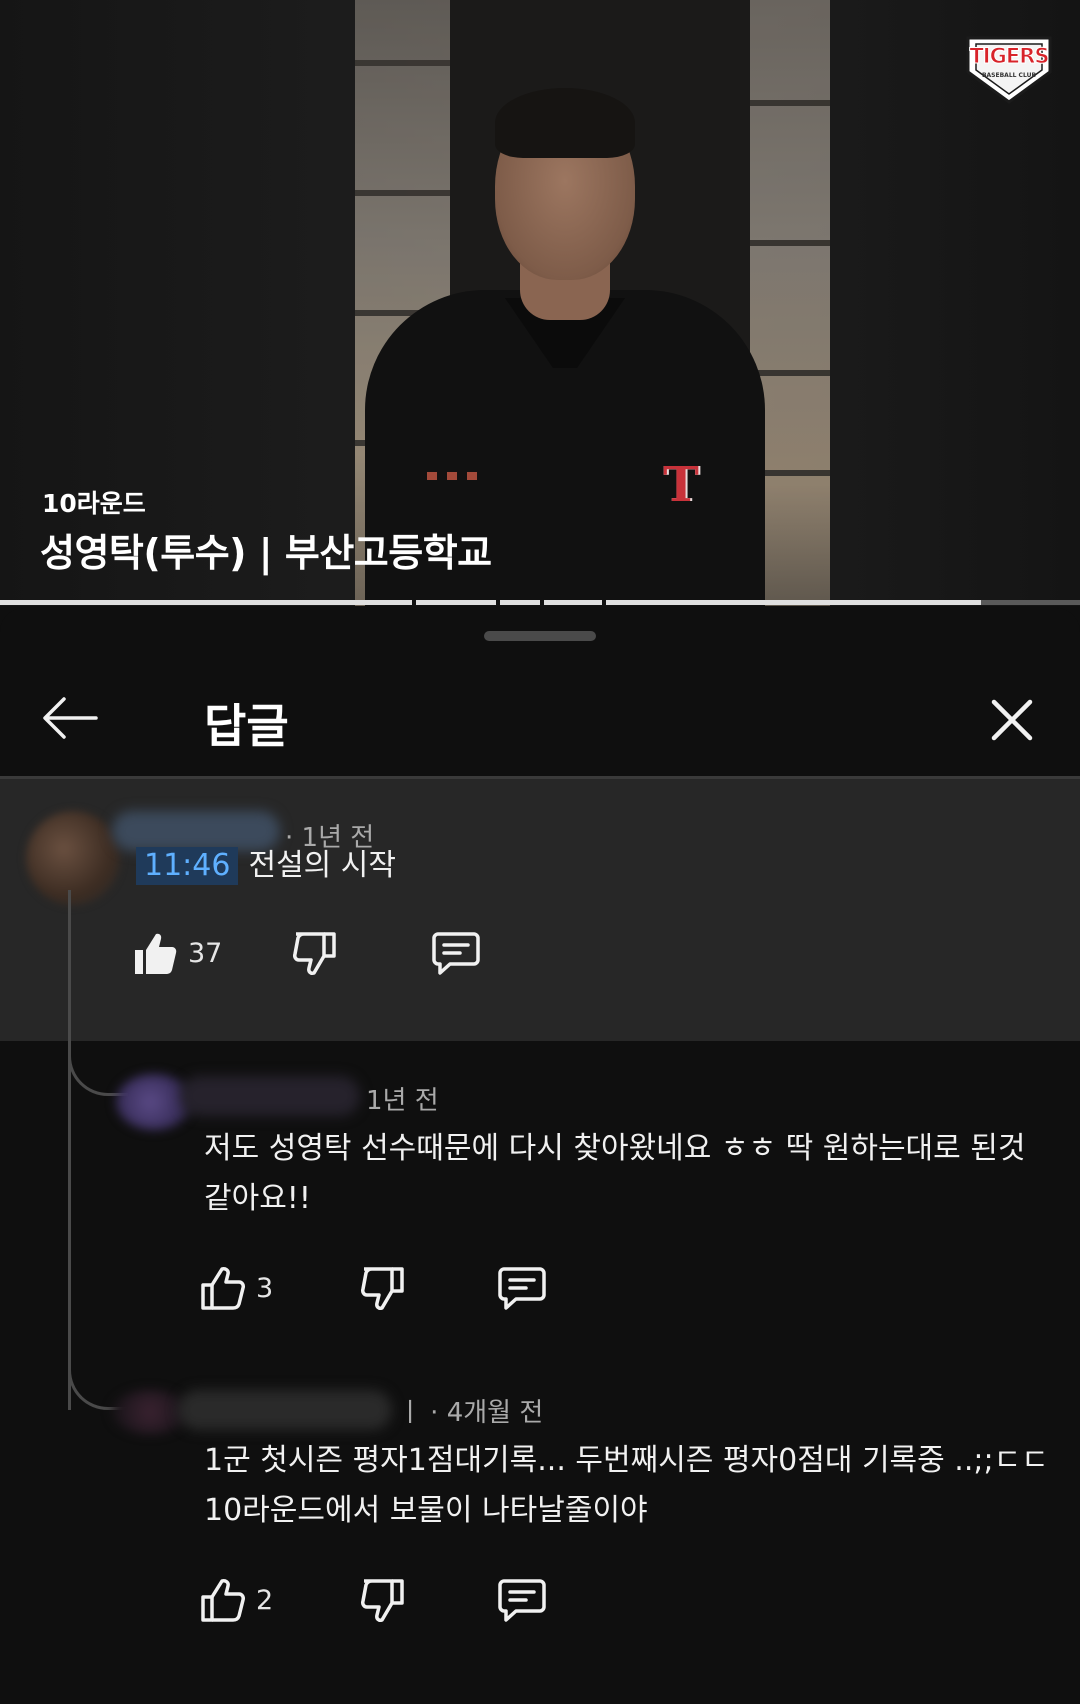 The image size is (1080, 1704). Describe the element at coordinates (94, 503) in the screenshot. I see `video-round-label: 10라운드` at that location.